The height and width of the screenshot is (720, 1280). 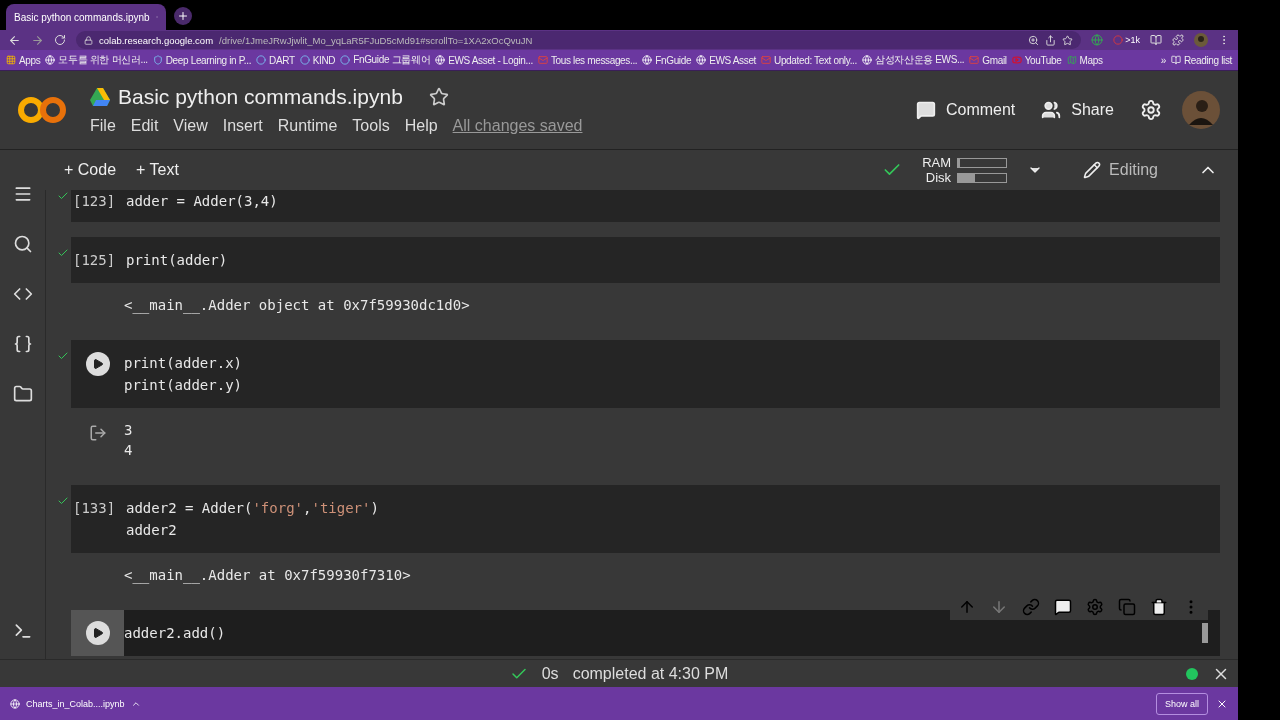 I want to click on more-bookmarks: », so click(x=1163, y=60).